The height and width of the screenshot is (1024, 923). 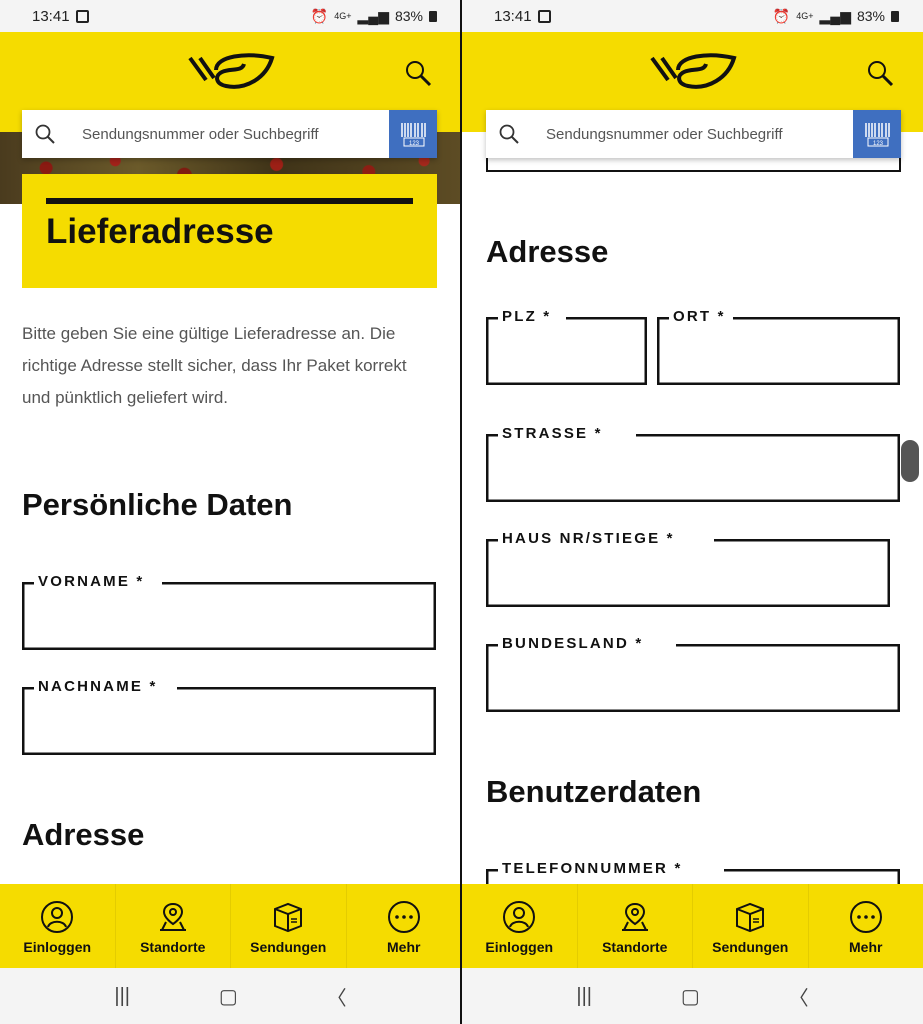 I want to click on nachname-field: NACHNAME *, so click(x=229, y=716).